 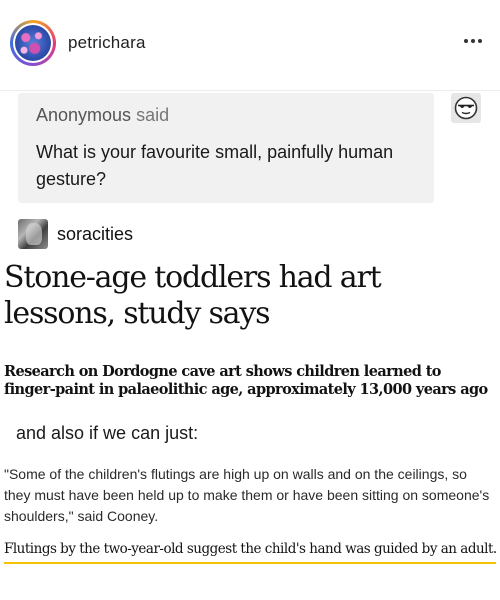 I want to click on more-horizontal-icon, so click(x=473, y=41).